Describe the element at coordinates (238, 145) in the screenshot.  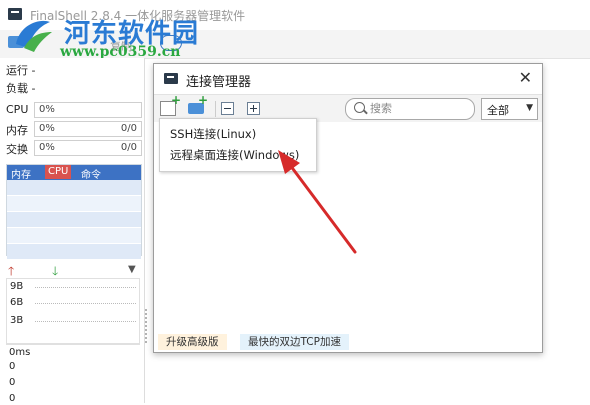
I see `new-connection-menu: SSH连接(Linux) 远程桌面连接(Windows)` at that location.